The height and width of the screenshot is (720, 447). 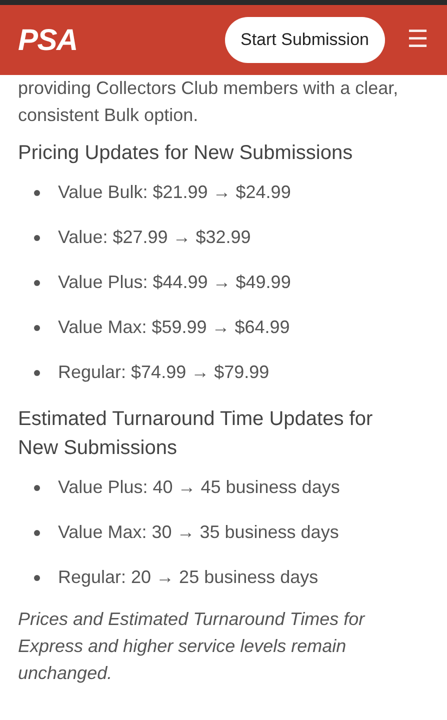 I want to click on section-heading: Pricing Updates for New Submissions, so click(x=186, y=153).